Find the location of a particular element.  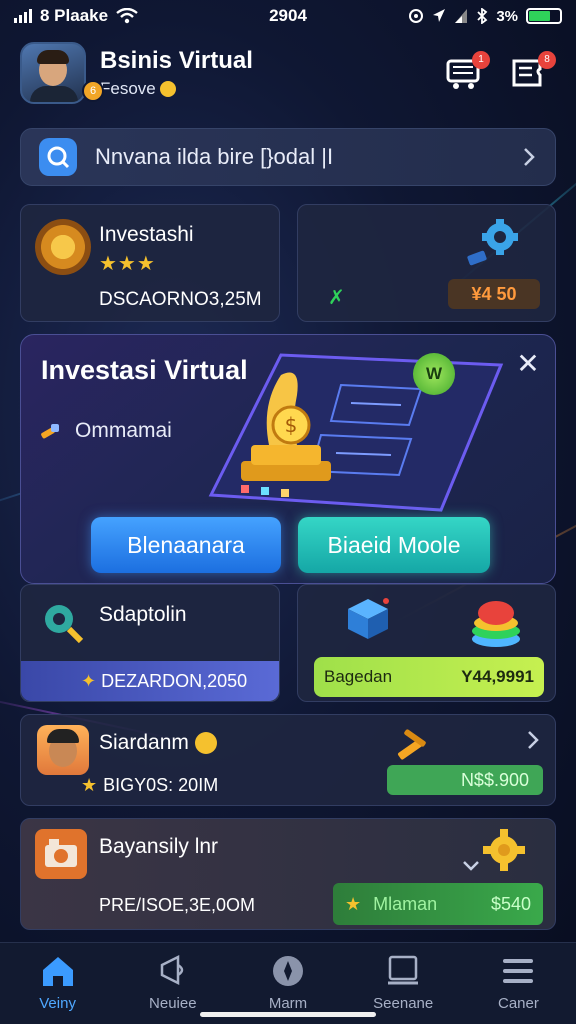

modal-line-text: Ommamai is located at coordinates (123, 430).